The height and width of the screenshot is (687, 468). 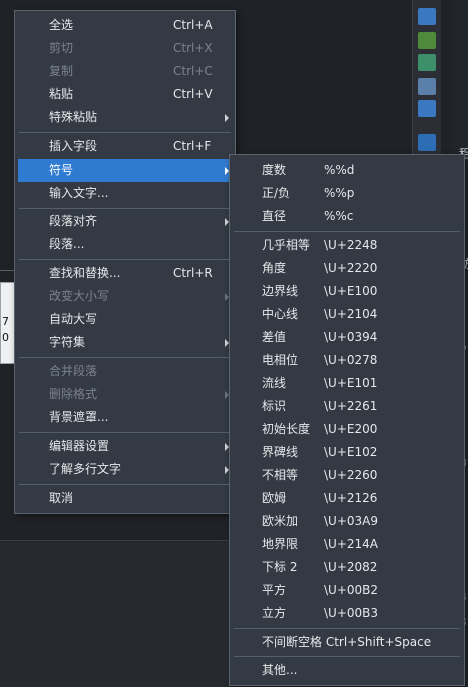 What do you see at coordinates (351, 291) in the screenshot?
I see `symbol-code: \U+E100` at bounding box center [351, 291].